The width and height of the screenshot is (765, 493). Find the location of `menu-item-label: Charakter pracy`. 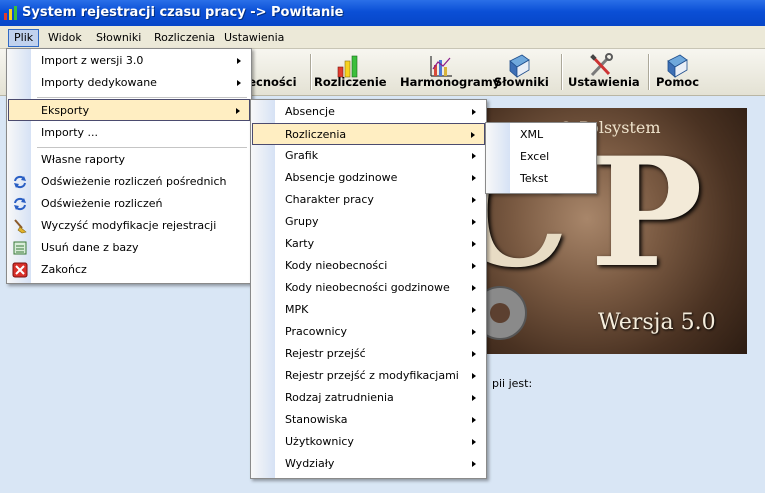

menu-item-label: Charakter pracy is located at coordinates (329, 199).